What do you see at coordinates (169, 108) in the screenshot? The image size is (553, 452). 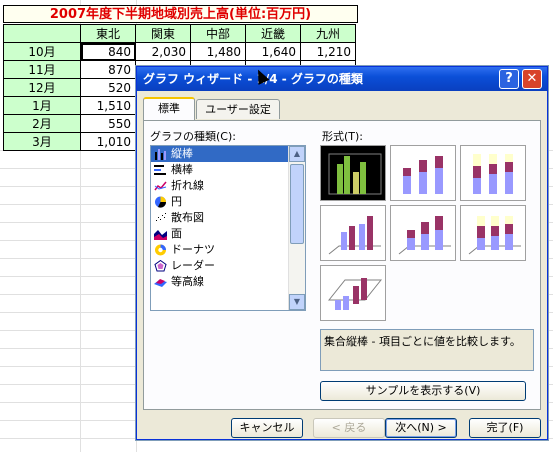 I see `tab-standard: 標準` at bounding box center [169, 108].